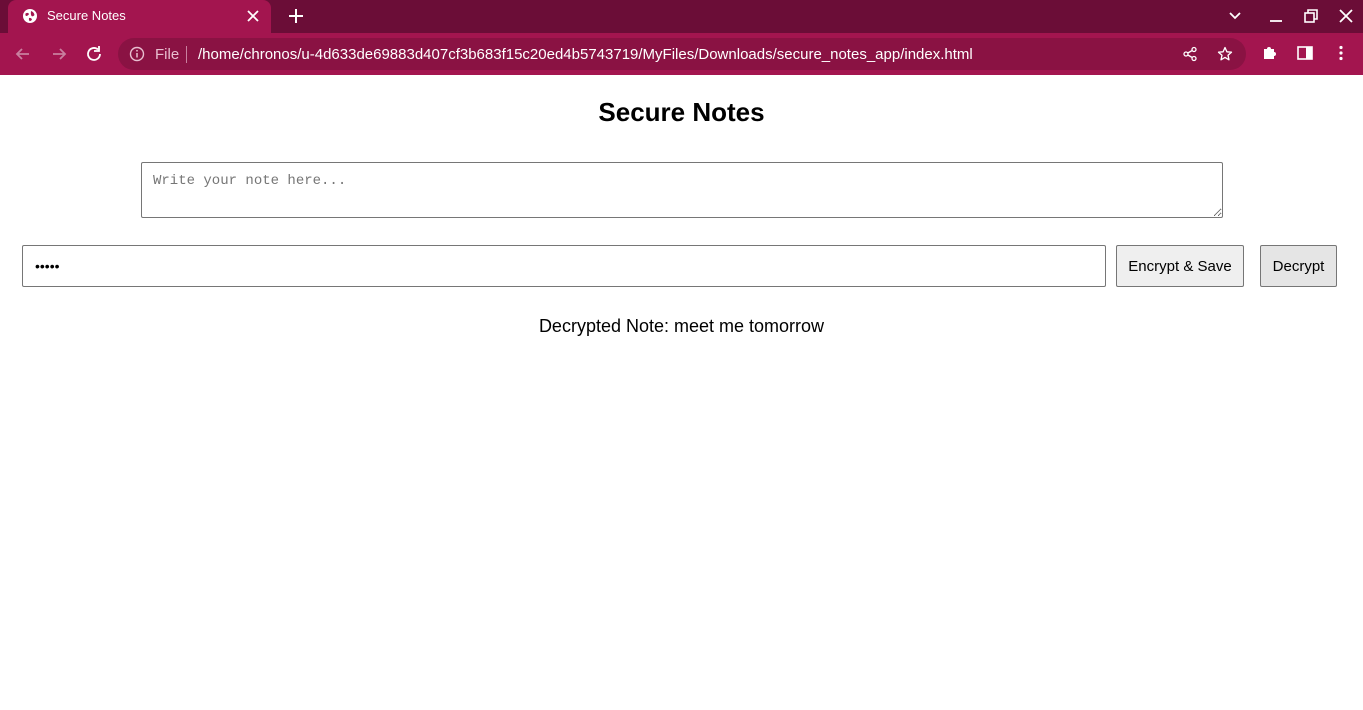  I want to click on extensions-icon, so click(1270, 53).